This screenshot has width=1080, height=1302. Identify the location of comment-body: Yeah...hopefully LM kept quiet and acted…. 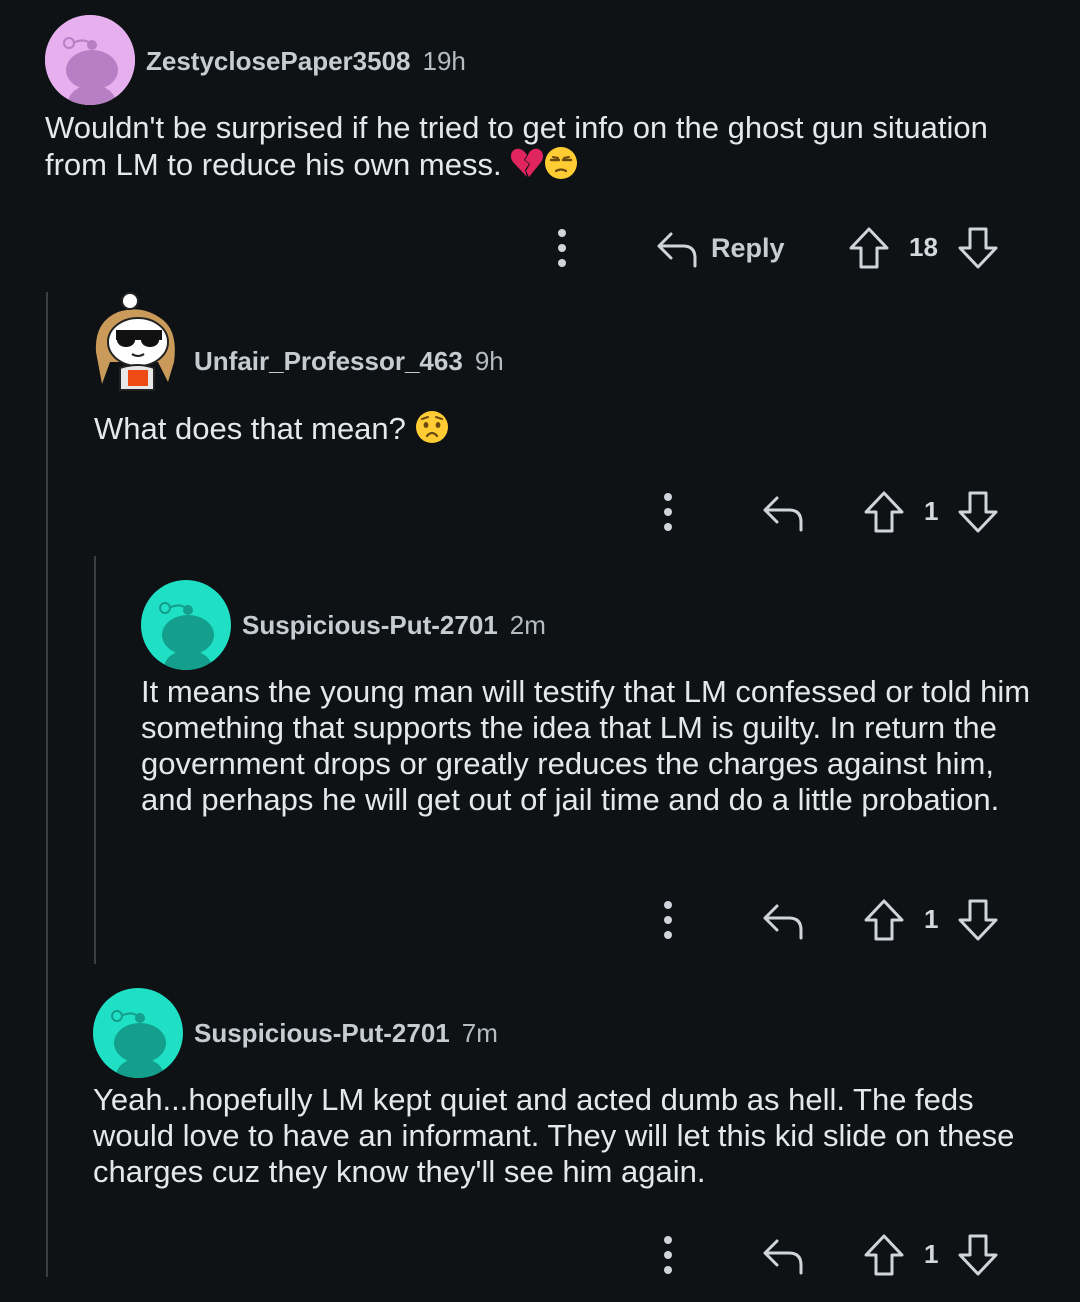
(568, 1136).